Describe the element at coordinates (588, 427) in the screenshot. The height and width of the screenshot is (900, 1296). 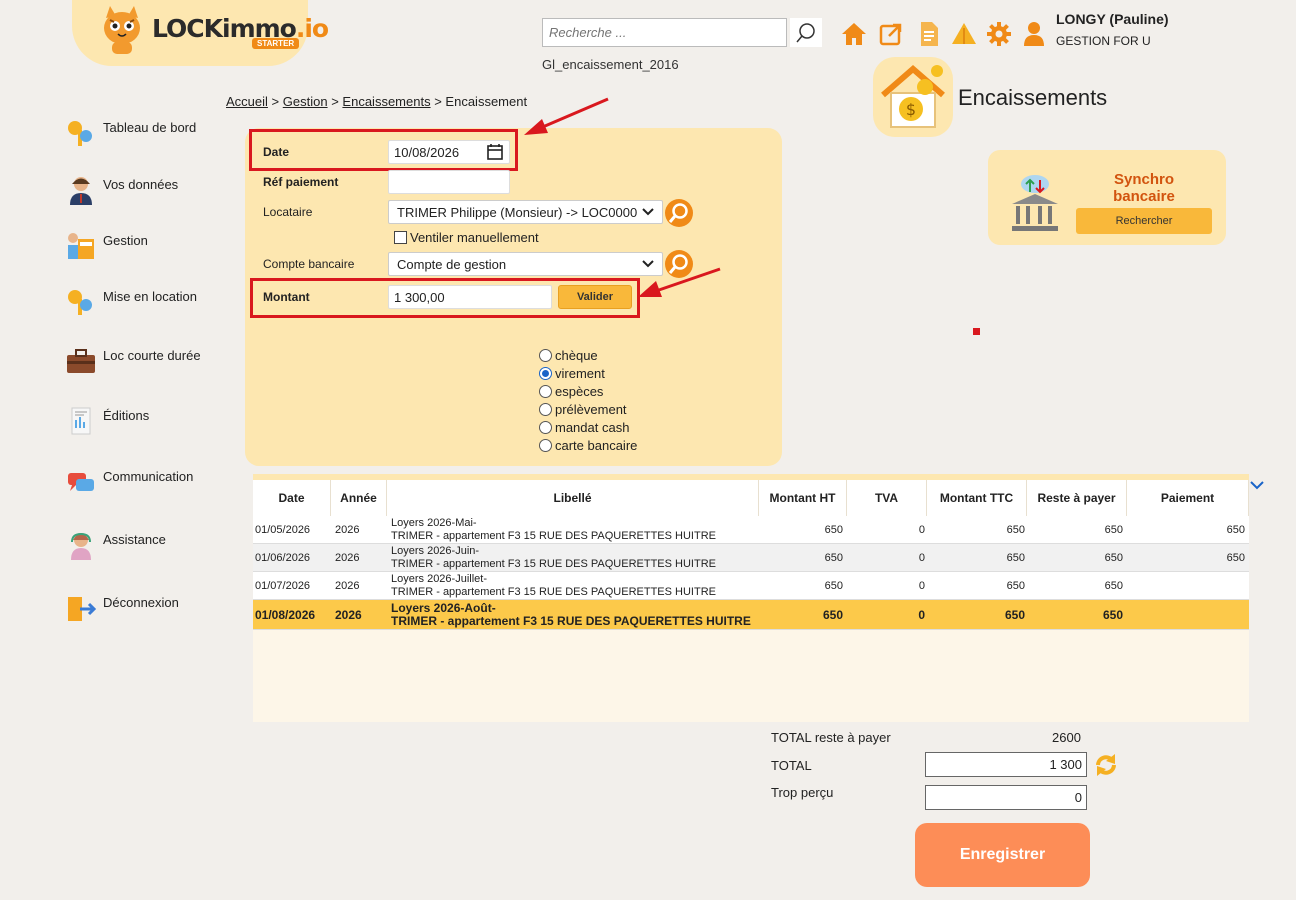
I see `radio-mandat-cash: mandat cash` at that location.